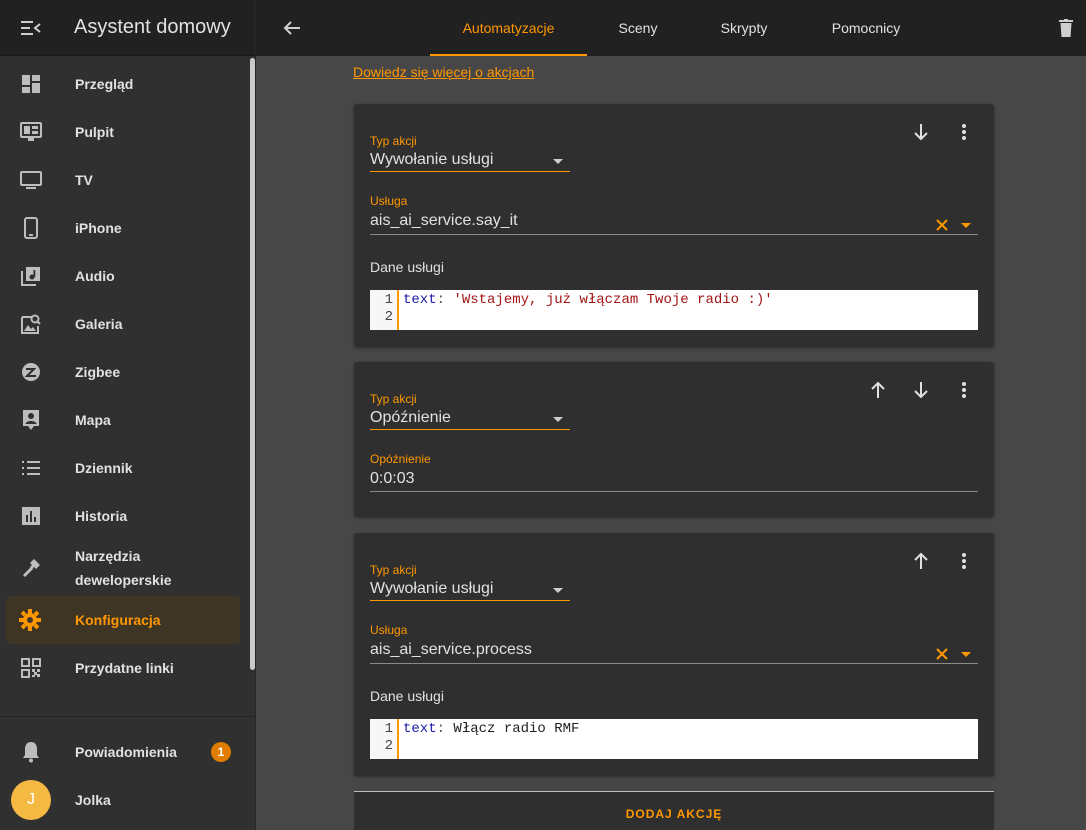  Describe the element at coordinates (638, 28) in the screenshot. I see `tab-sceny: Sceny` at that location.